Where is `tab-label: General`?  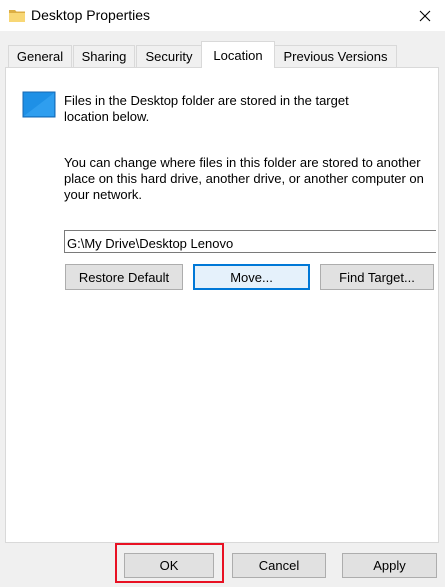 tab-label: General is located at coordinates (40, 56).